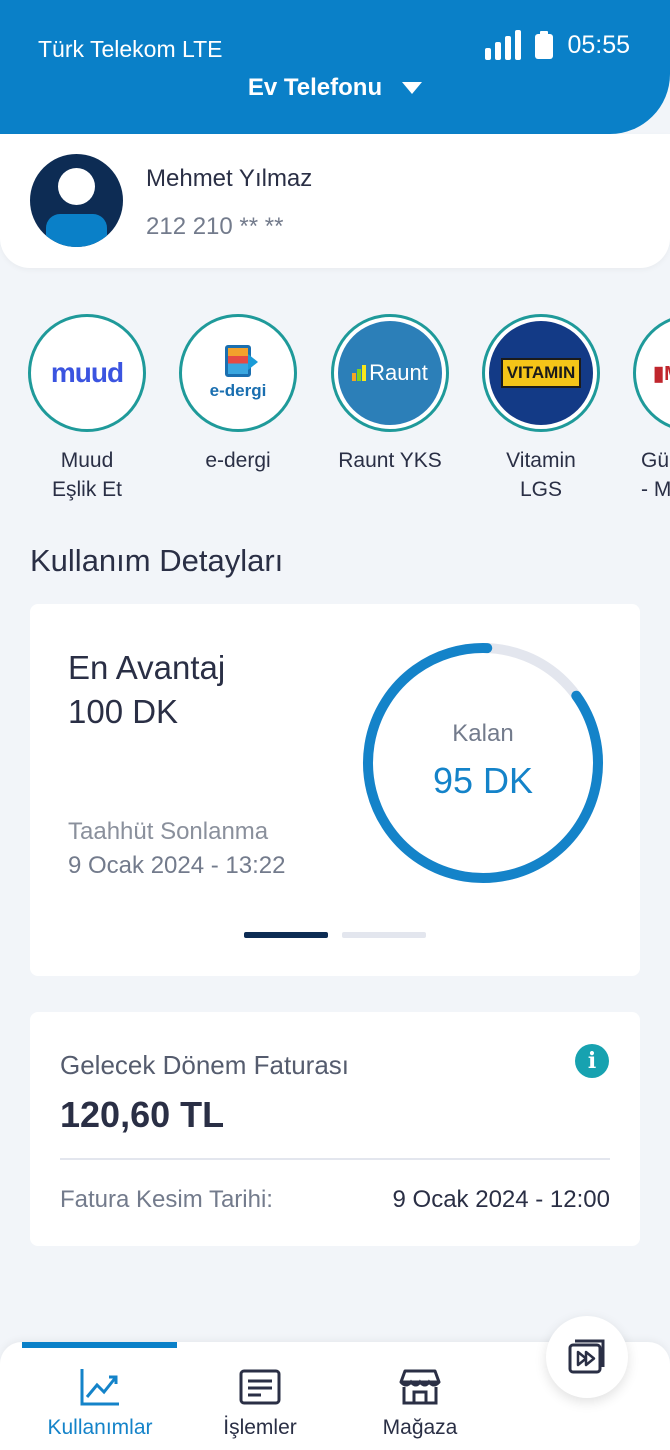 This screenshot has height=1450, width=670. Describe the element at coordinates (157, 560) in the screenshot. I see `usage-section-title: Kullanım Detayları` at that location.